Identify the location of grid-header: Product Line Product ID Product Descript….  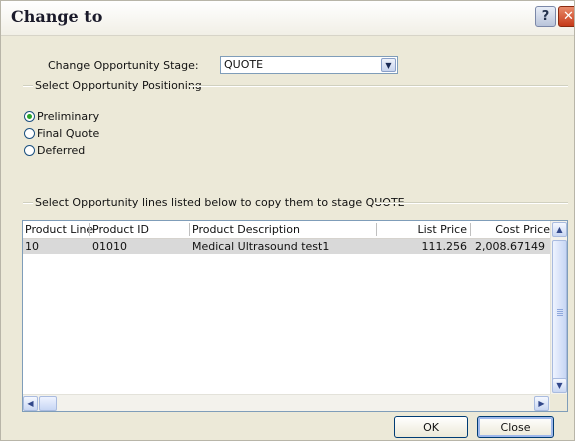
(286, 230).